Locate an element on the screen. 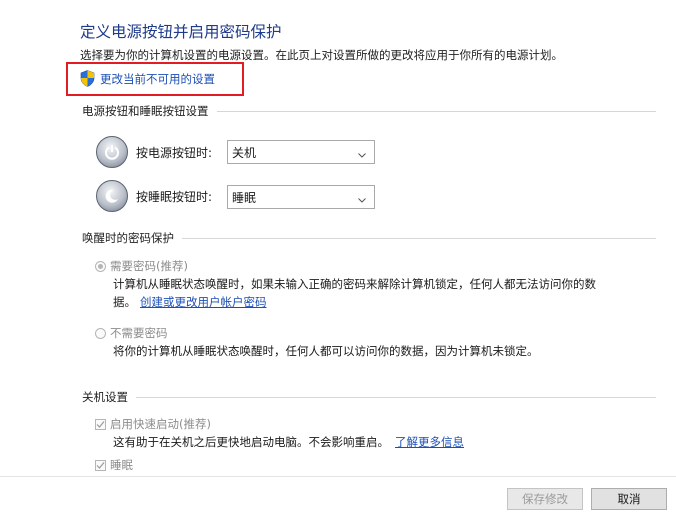 The height and width of the screenshot is (521, 676). sleep-checkbox: 睡眠 is located at coordinates (114, 465).